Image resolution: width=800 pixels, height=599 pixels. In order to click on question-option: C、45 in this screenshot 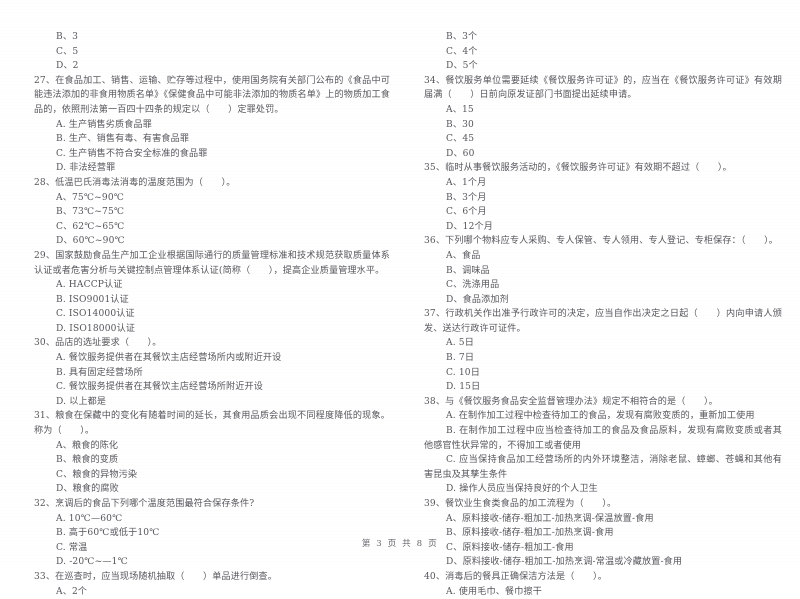, I will do `click(460, 139)`.